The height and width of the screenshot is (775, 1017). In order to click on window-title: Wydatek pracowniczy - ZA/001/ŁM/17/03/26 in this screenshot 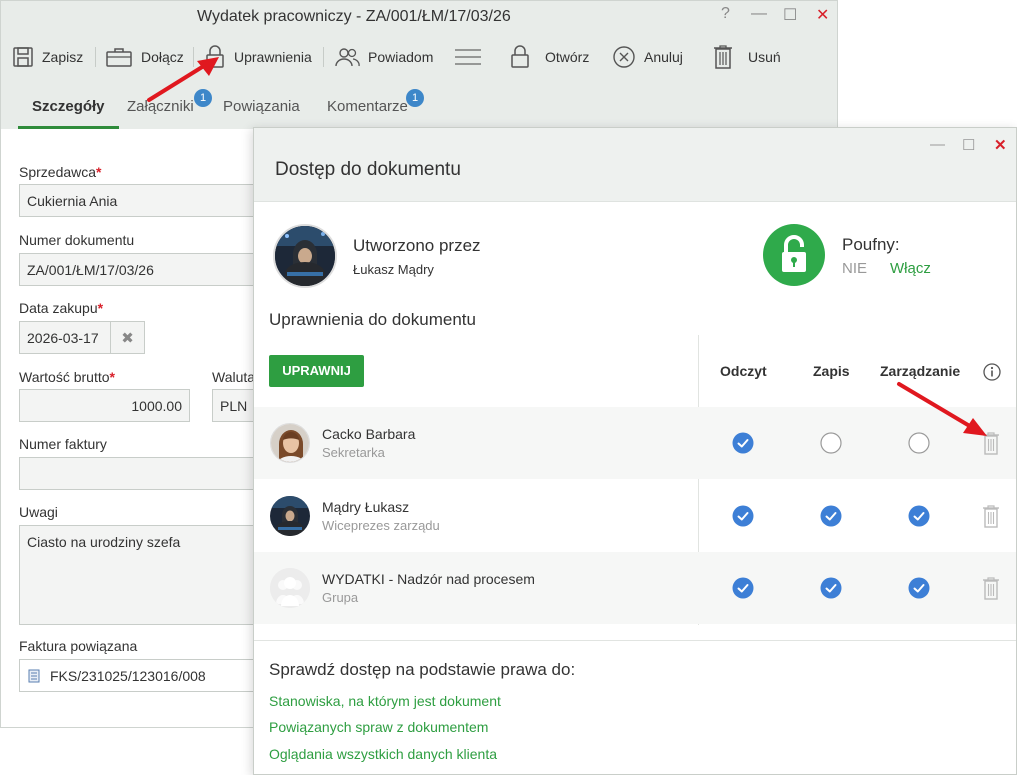, I will do `click(354, 16)`.